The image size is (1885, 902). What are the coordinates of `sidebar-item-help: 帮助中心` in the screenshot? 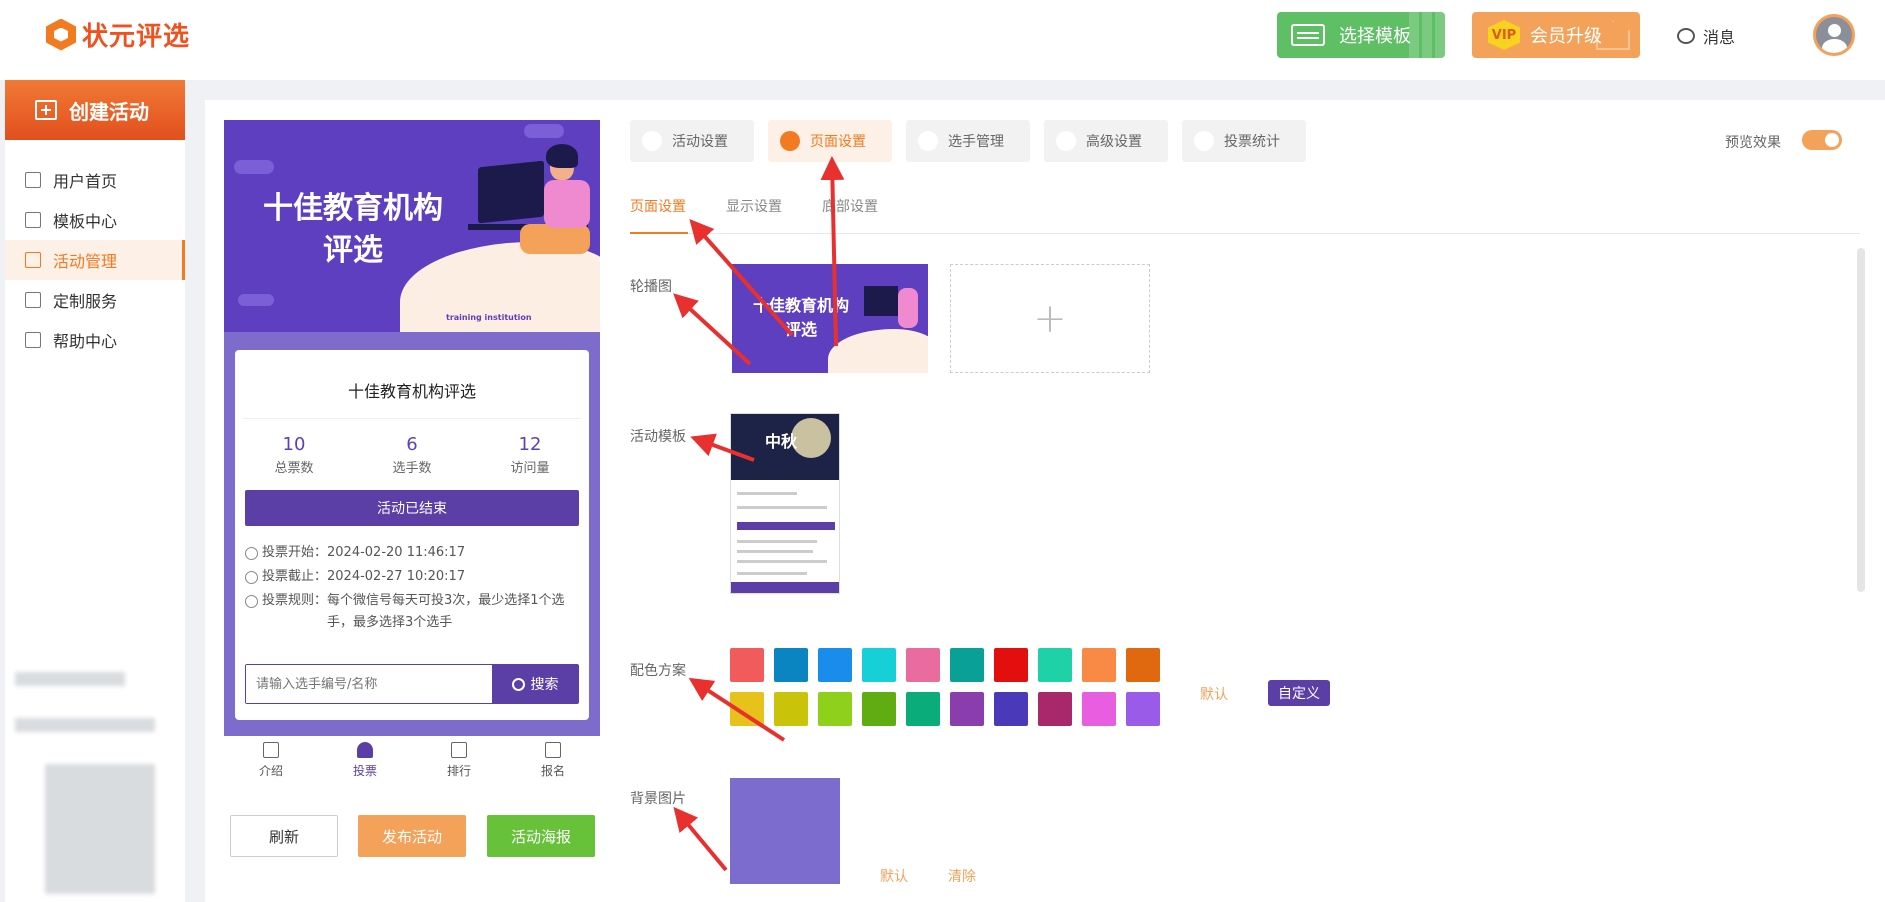 It's located at (95, 340).